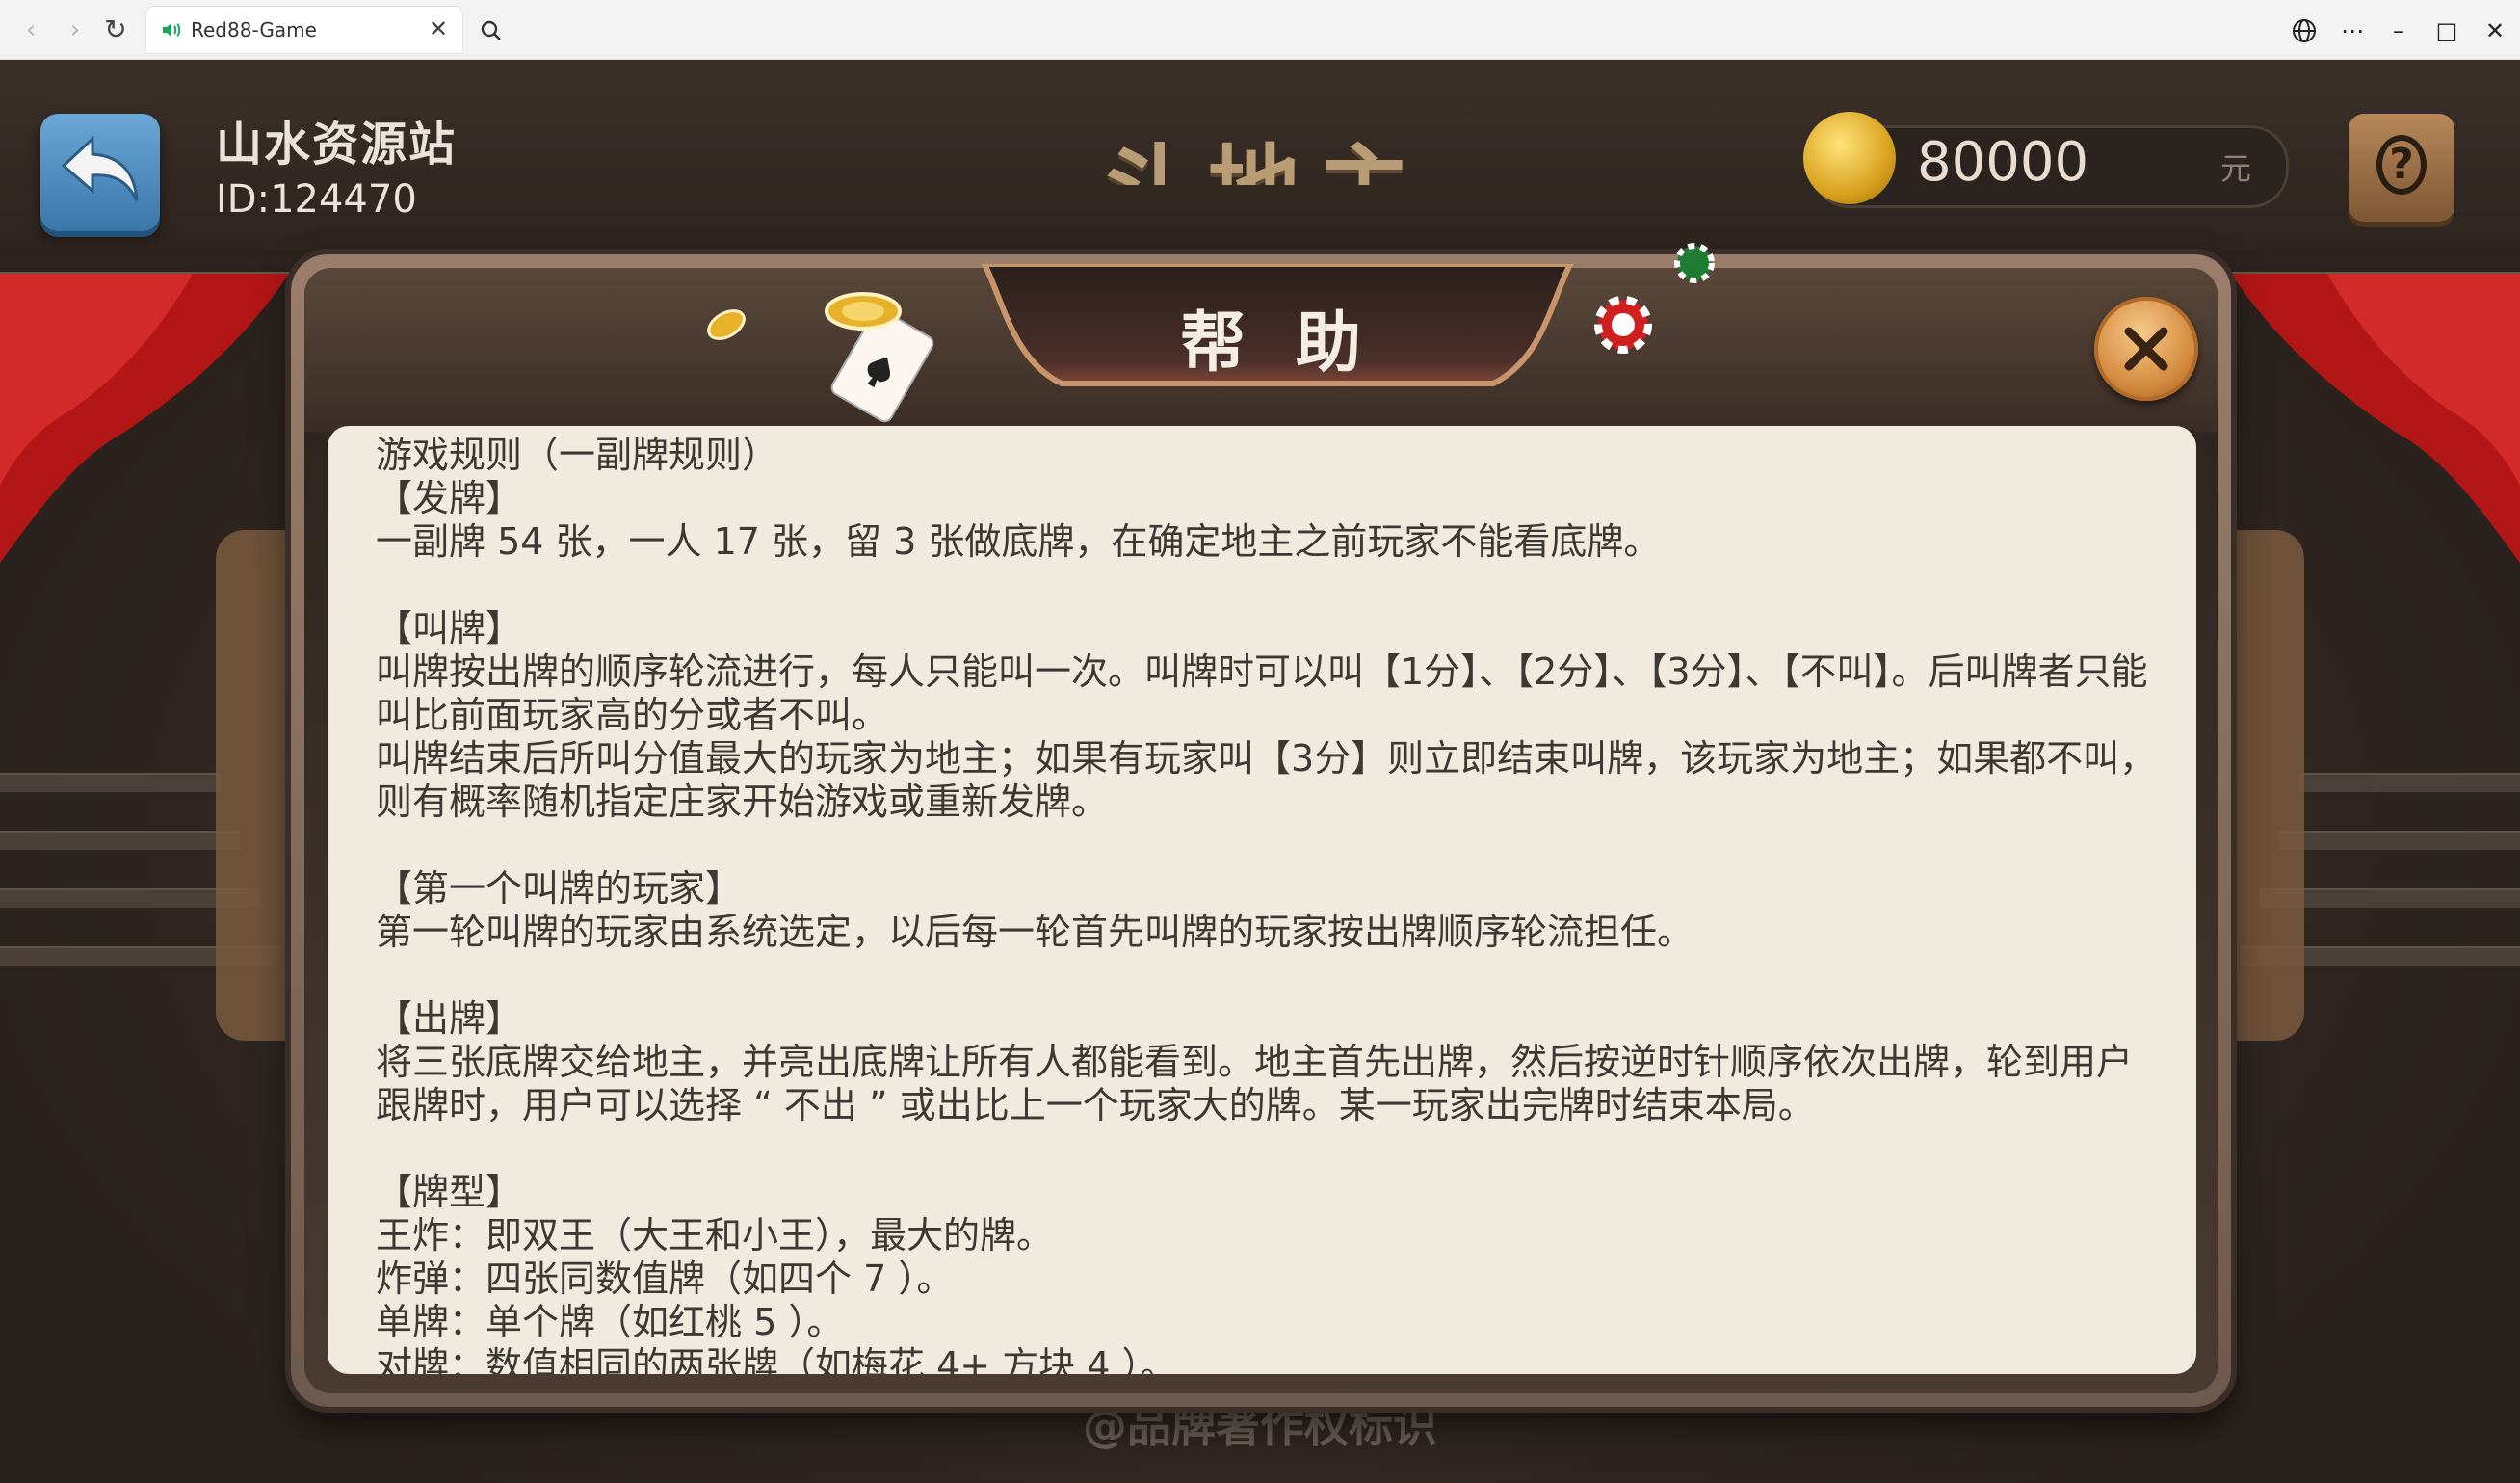 The image size is (2520, 1483). Describe the element at coordinates (449, 1018) in the screenshot. I see `section-heading: 【出牌】` at that location.